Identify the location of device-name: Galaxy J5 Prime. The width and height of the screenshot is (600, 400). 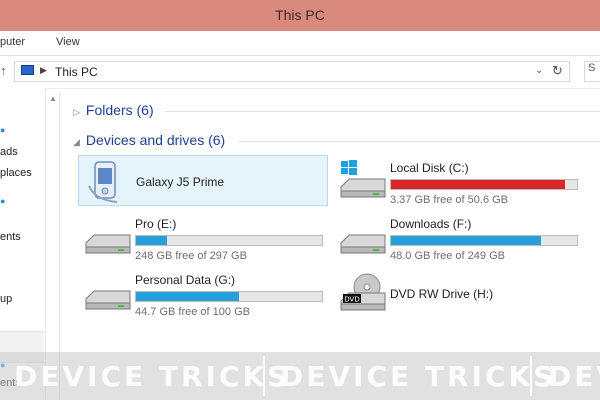
(180, 182).